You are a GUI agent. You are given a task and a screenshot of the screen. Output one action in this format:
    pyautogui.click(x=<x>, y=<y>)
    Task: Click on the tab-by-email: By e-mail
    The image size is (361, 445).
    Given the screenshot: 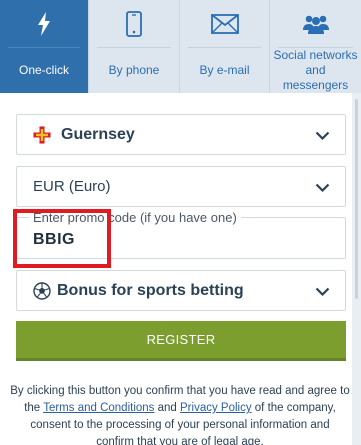 What is the action you would take?
    pyautogui.click(x=225, y=46)
    